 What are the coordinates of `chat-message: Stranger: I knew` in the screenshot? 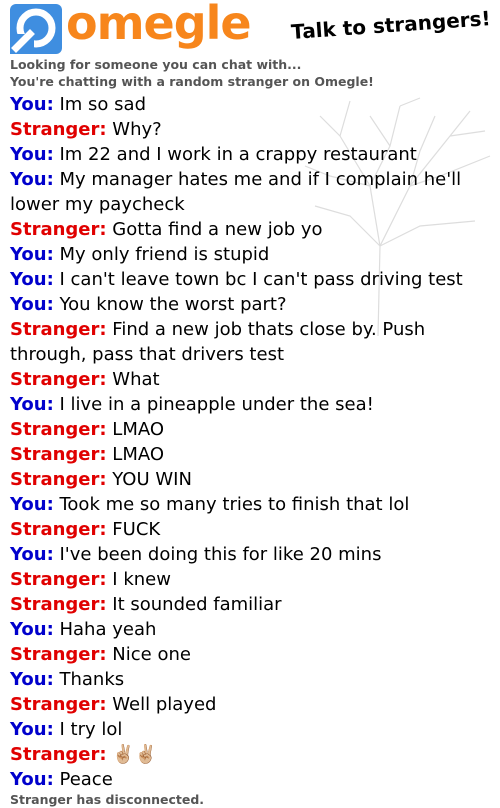 It's located at (253, 579).